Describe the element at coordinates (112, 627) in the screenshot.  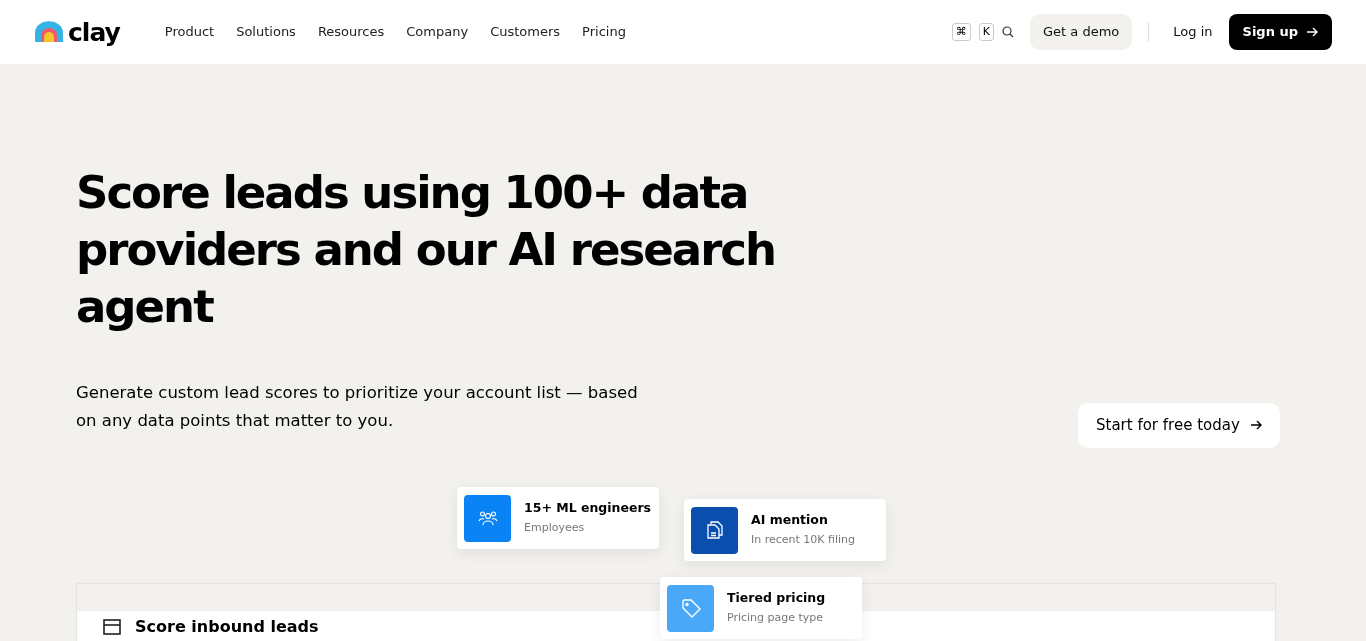
I see `table-icon` at that location.